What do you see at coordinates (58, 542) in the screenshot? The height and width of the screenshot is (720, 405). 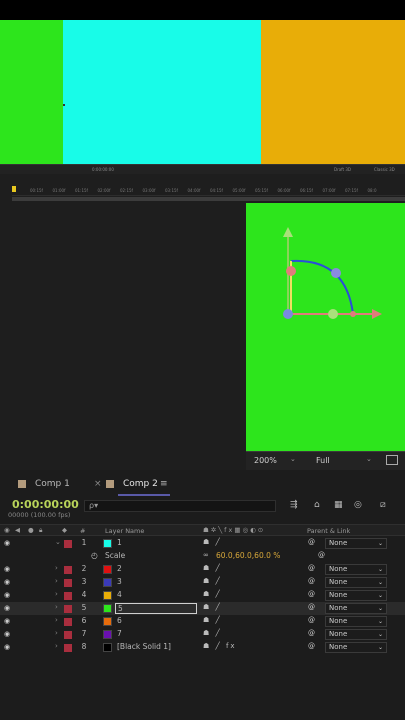 I see `collapse-chevron-icon: ⌄` at bounding box center [58, 542].